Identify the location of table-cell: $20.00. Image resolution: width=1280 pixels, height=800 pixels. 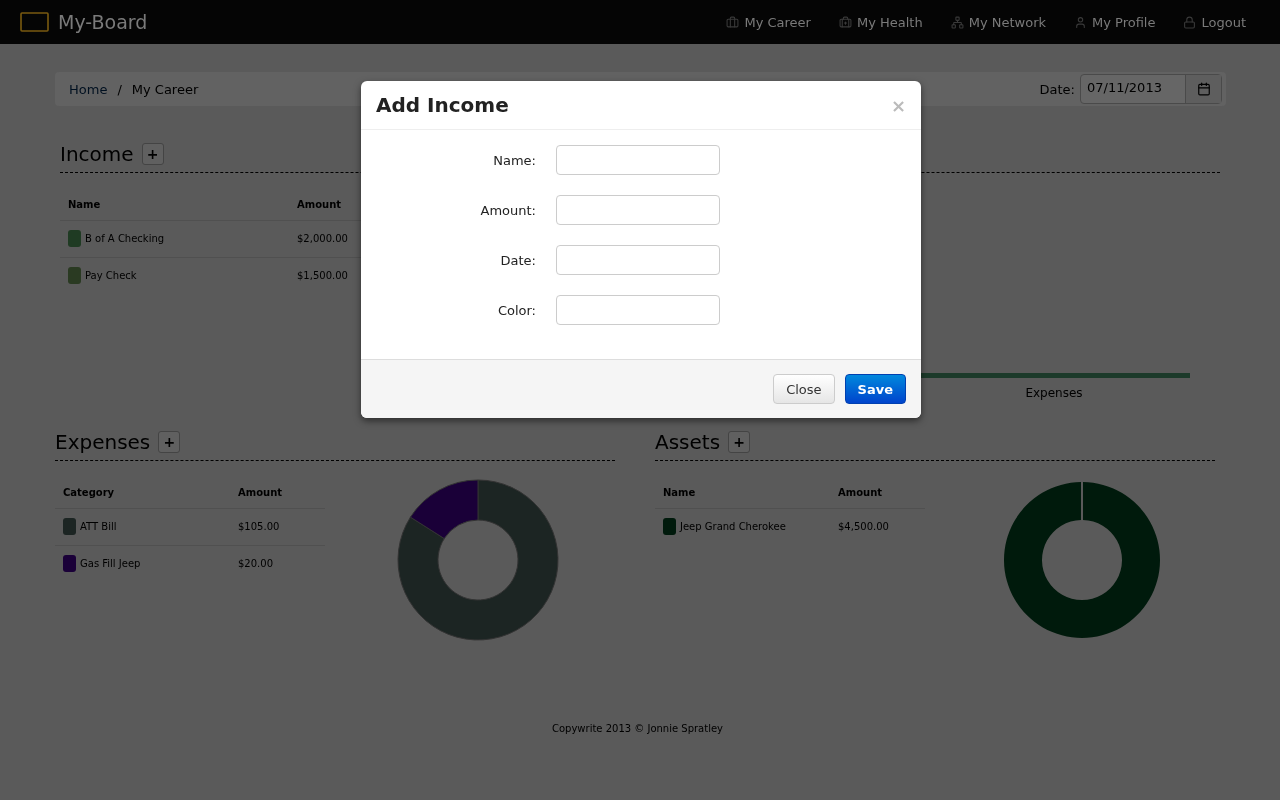
(255, 563).